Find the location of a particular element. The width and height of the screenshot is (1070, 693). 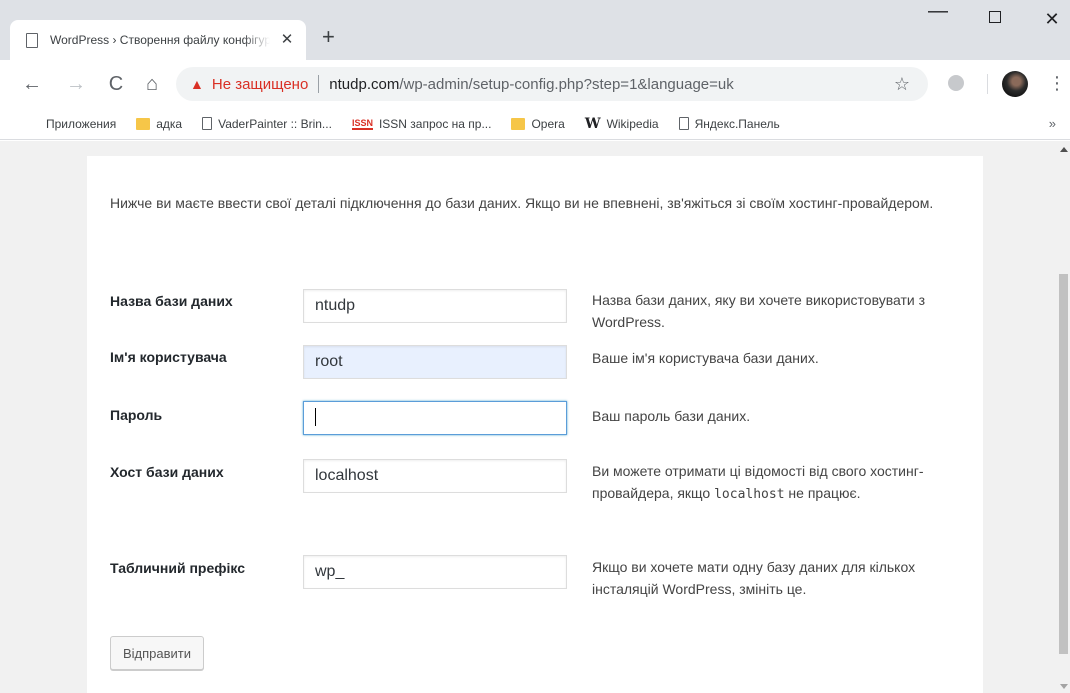

maximize-button is located at coordinates (995, 19).